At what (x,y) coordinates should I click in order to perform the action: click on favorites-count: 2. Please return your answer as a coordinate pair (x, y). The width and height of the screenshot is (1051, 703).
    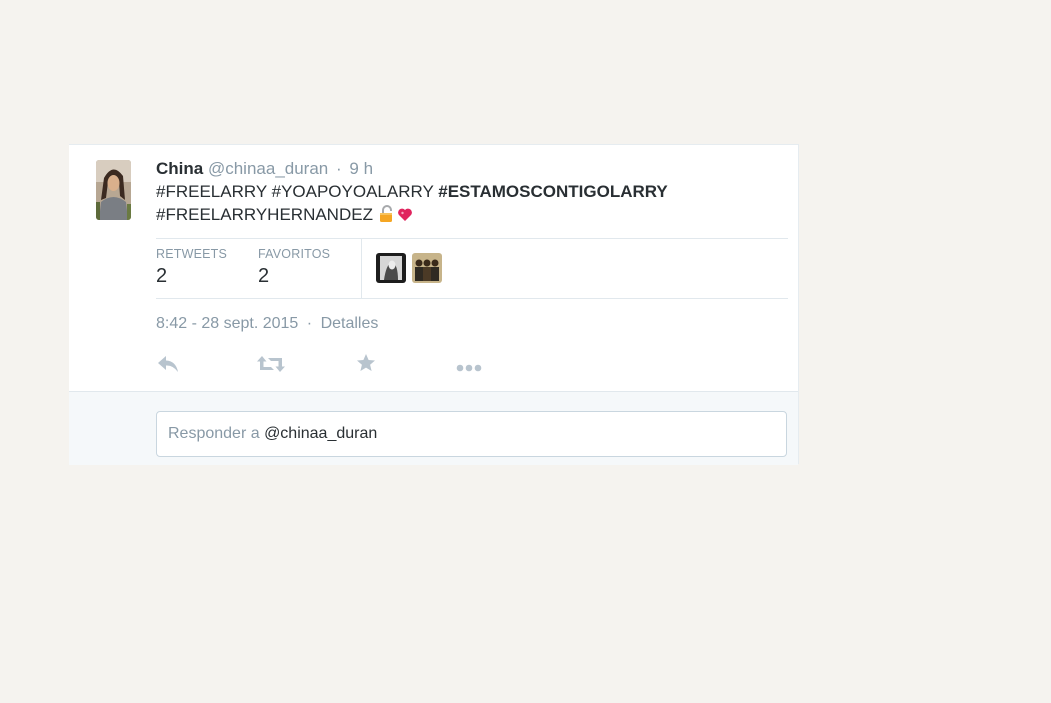
    Looking at the image, I should click on (264, 276).